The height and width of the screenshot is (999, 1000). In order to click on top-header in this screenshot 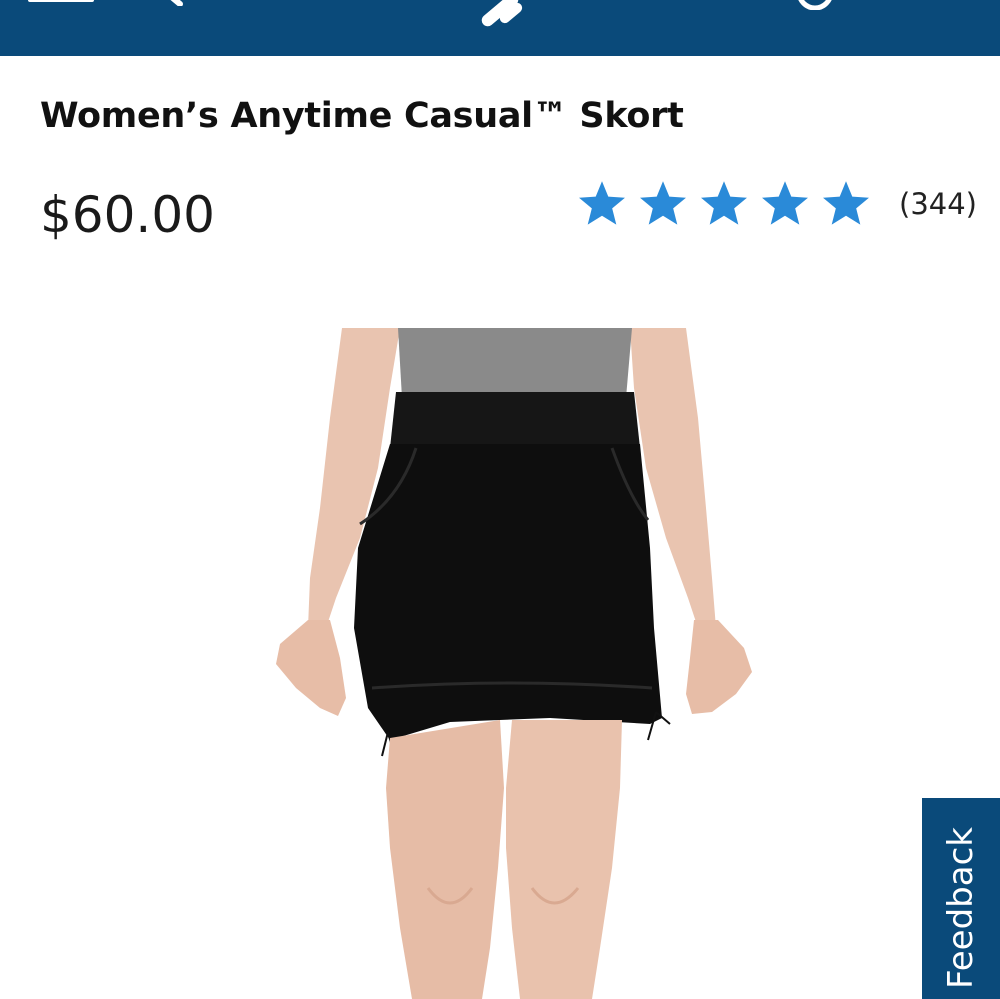, I will do `click(500, 28)`.